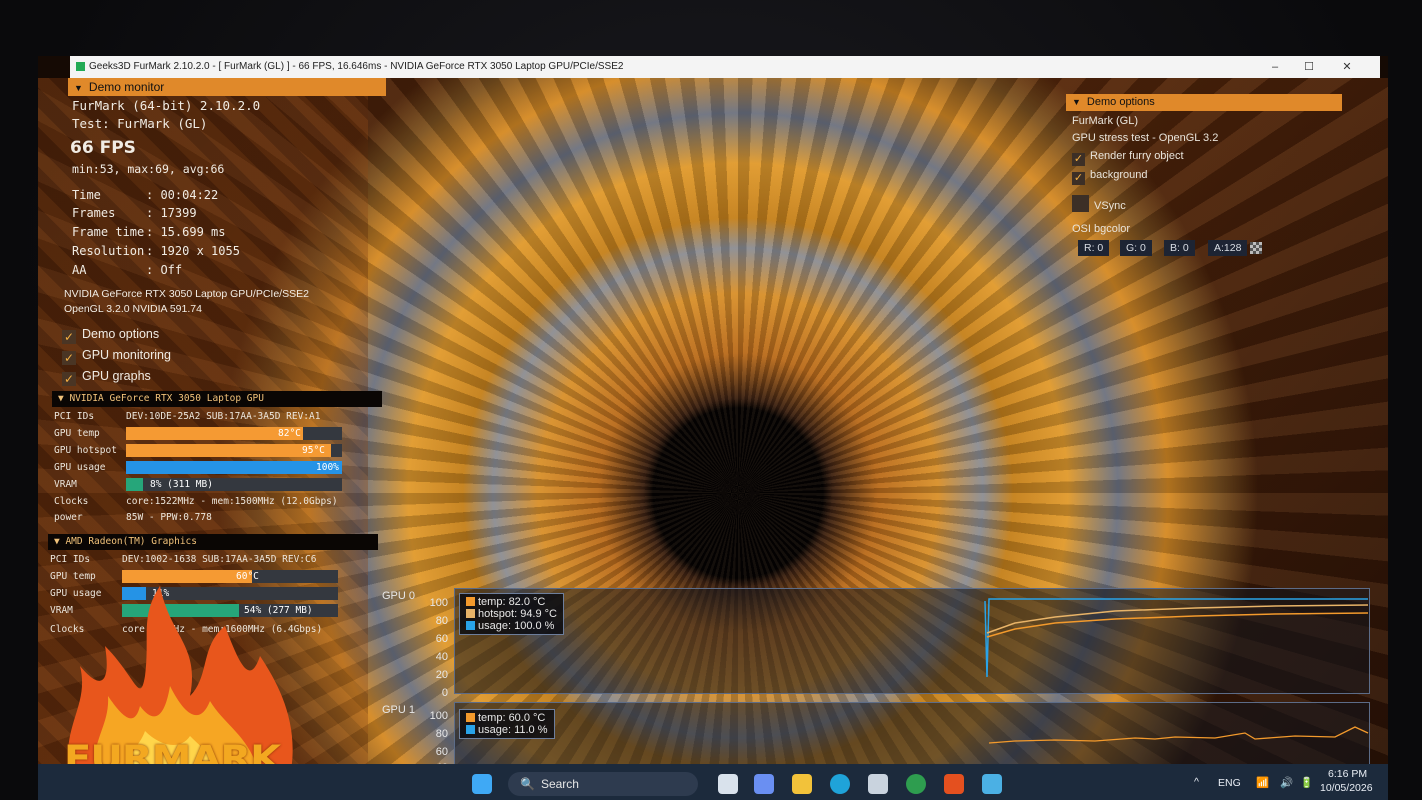 The height and width of the screenshot is (800, 1422). What do you see at coordinates (1101, 229) in the screenshot?
I see `osi-bgcolor-label: OSI bgcolor` at bounding box center [1101, 229].